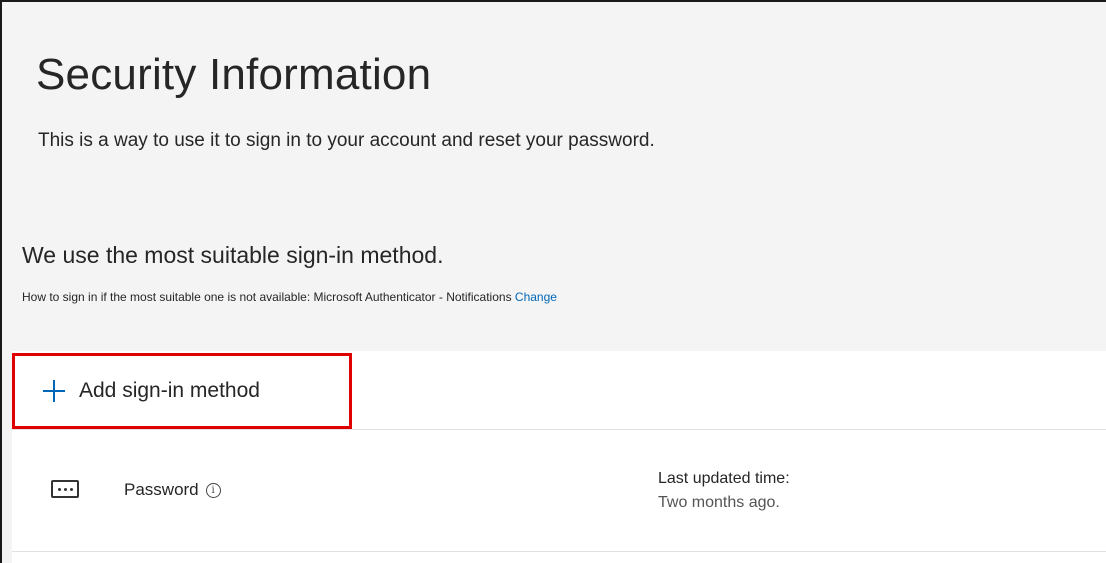 This screenshot has height=563, width=1106. What do you see at coordinates (719, 502) in the screenshot?
I see `last-updated-value: Two months ago.` at bounding box center [719, 502].